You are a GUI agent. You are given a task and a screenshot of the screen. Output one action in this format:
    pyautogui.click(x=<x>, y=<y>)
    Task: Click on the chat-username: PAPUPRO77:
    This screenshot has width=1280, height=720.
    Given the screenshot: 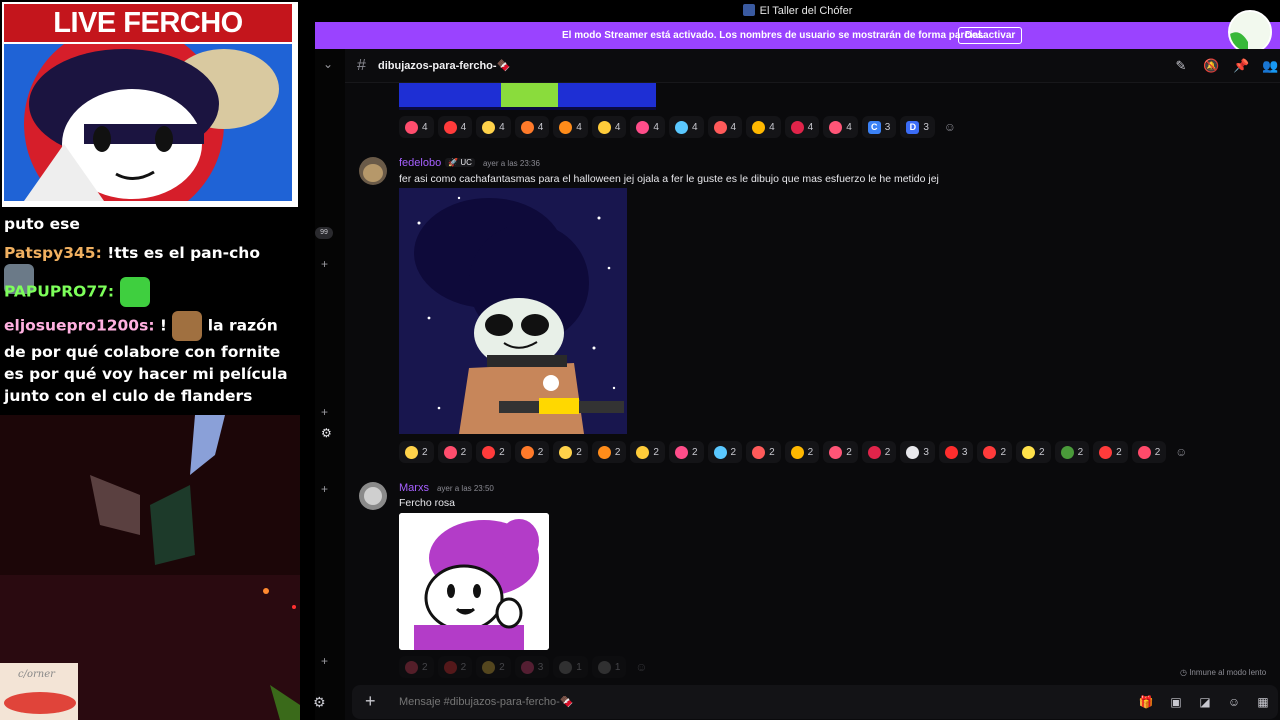 What is the action you would take?
    pyautogui.click(x=59, y=291)
    